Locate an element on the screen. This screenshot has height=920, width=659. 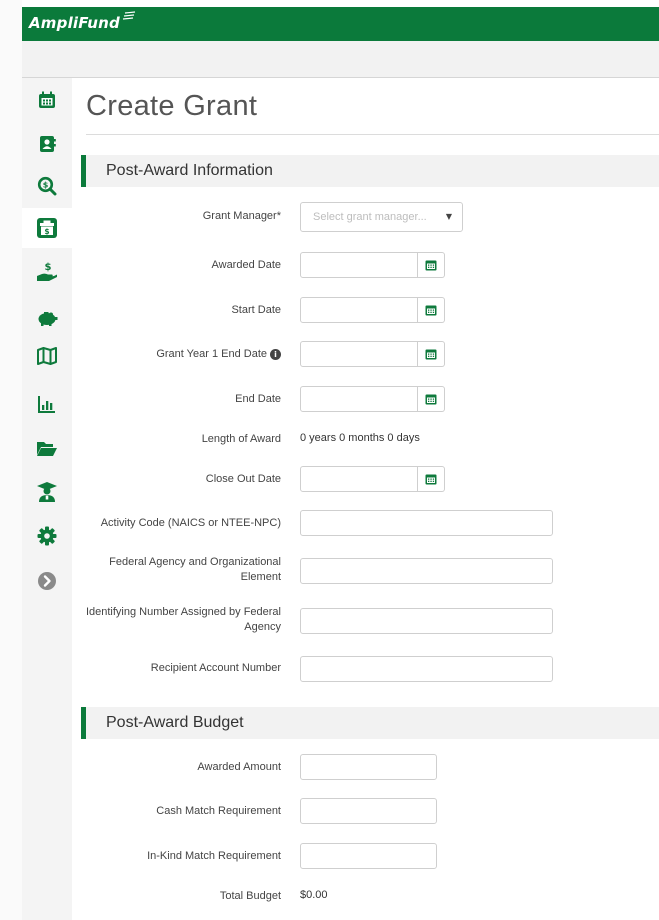
sub-toolbar is located at coordinates (340, 59).